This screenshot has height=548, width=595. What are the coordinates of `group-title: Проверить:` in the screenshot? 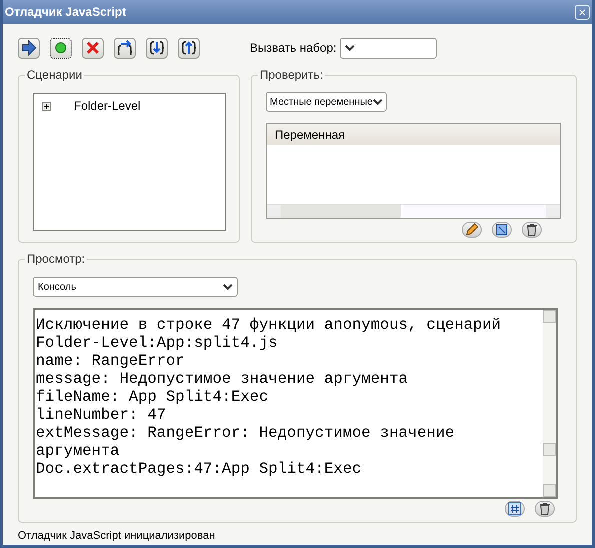 It's located at (292, 75).